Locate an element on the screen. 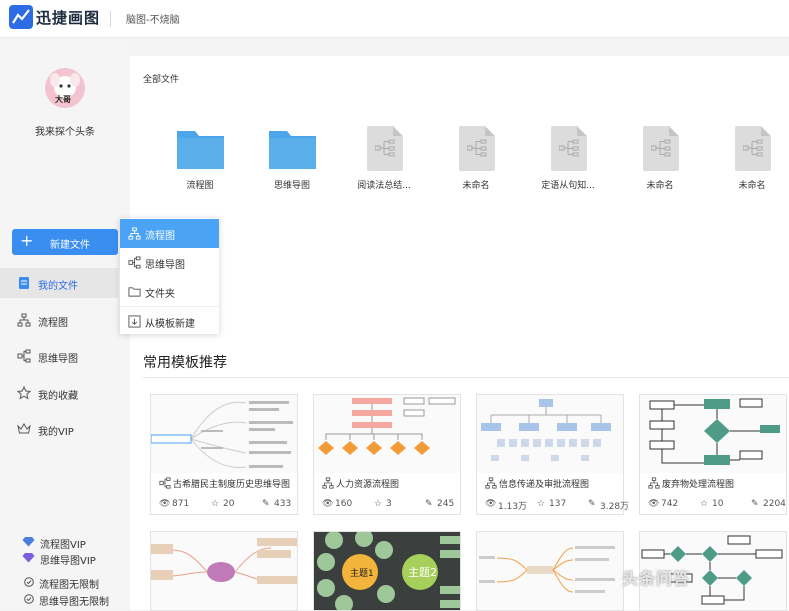 This screenshot has height=611, width=789. username: 我来探个头条 is located at coordinates (65, 132).